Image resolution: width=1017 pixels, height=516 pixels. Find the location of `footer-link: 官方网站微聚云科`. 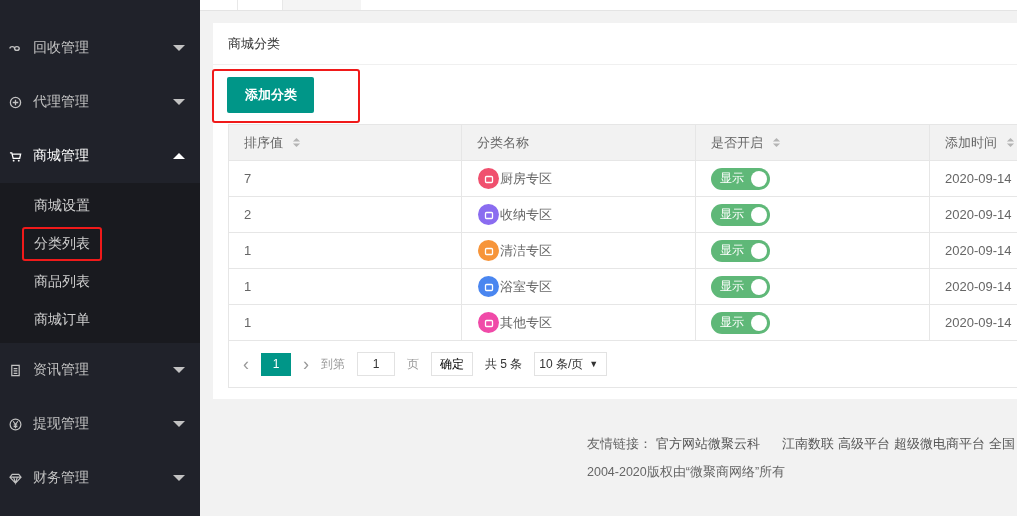

footer-link: 官方网站微聚云科 is located at coordinates (708, 444).